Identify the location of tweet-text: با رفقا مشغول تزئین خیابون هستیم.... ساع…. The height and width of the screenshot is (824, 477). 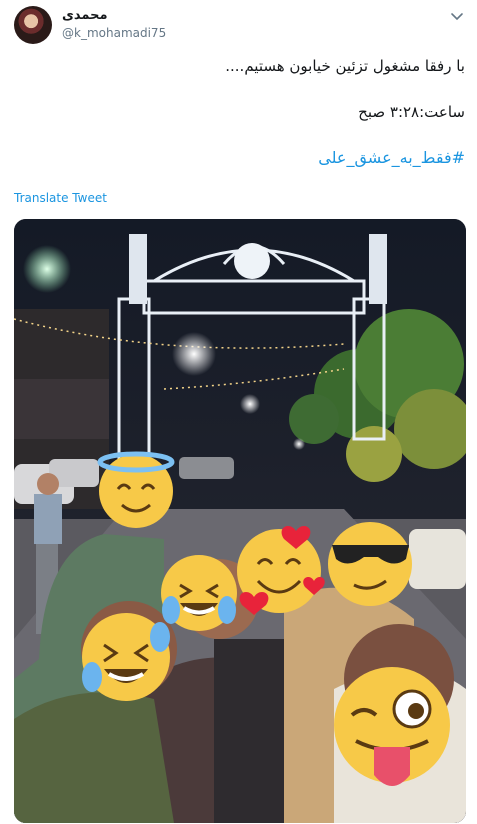
(239, 112).